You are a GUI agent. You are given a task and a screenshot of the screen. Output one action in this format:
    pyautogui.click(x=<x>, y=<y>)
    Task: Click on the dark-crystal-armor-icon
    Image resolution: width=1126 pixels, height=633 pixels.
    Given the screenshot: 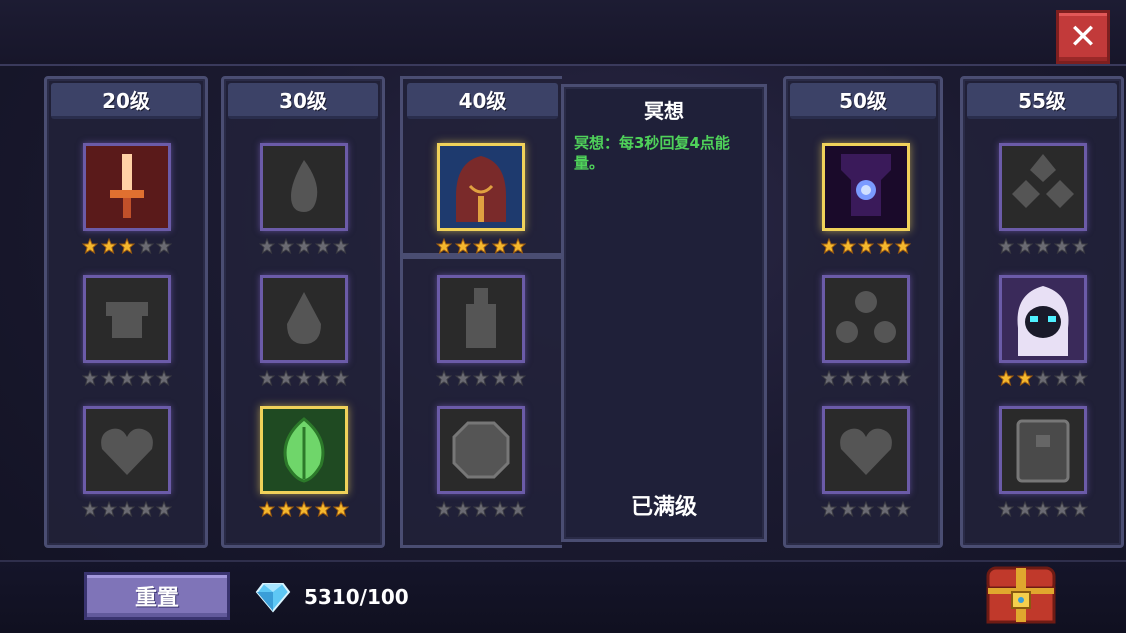 What is the action you would take?
    pyautogui.click(x=866, y=187)
    